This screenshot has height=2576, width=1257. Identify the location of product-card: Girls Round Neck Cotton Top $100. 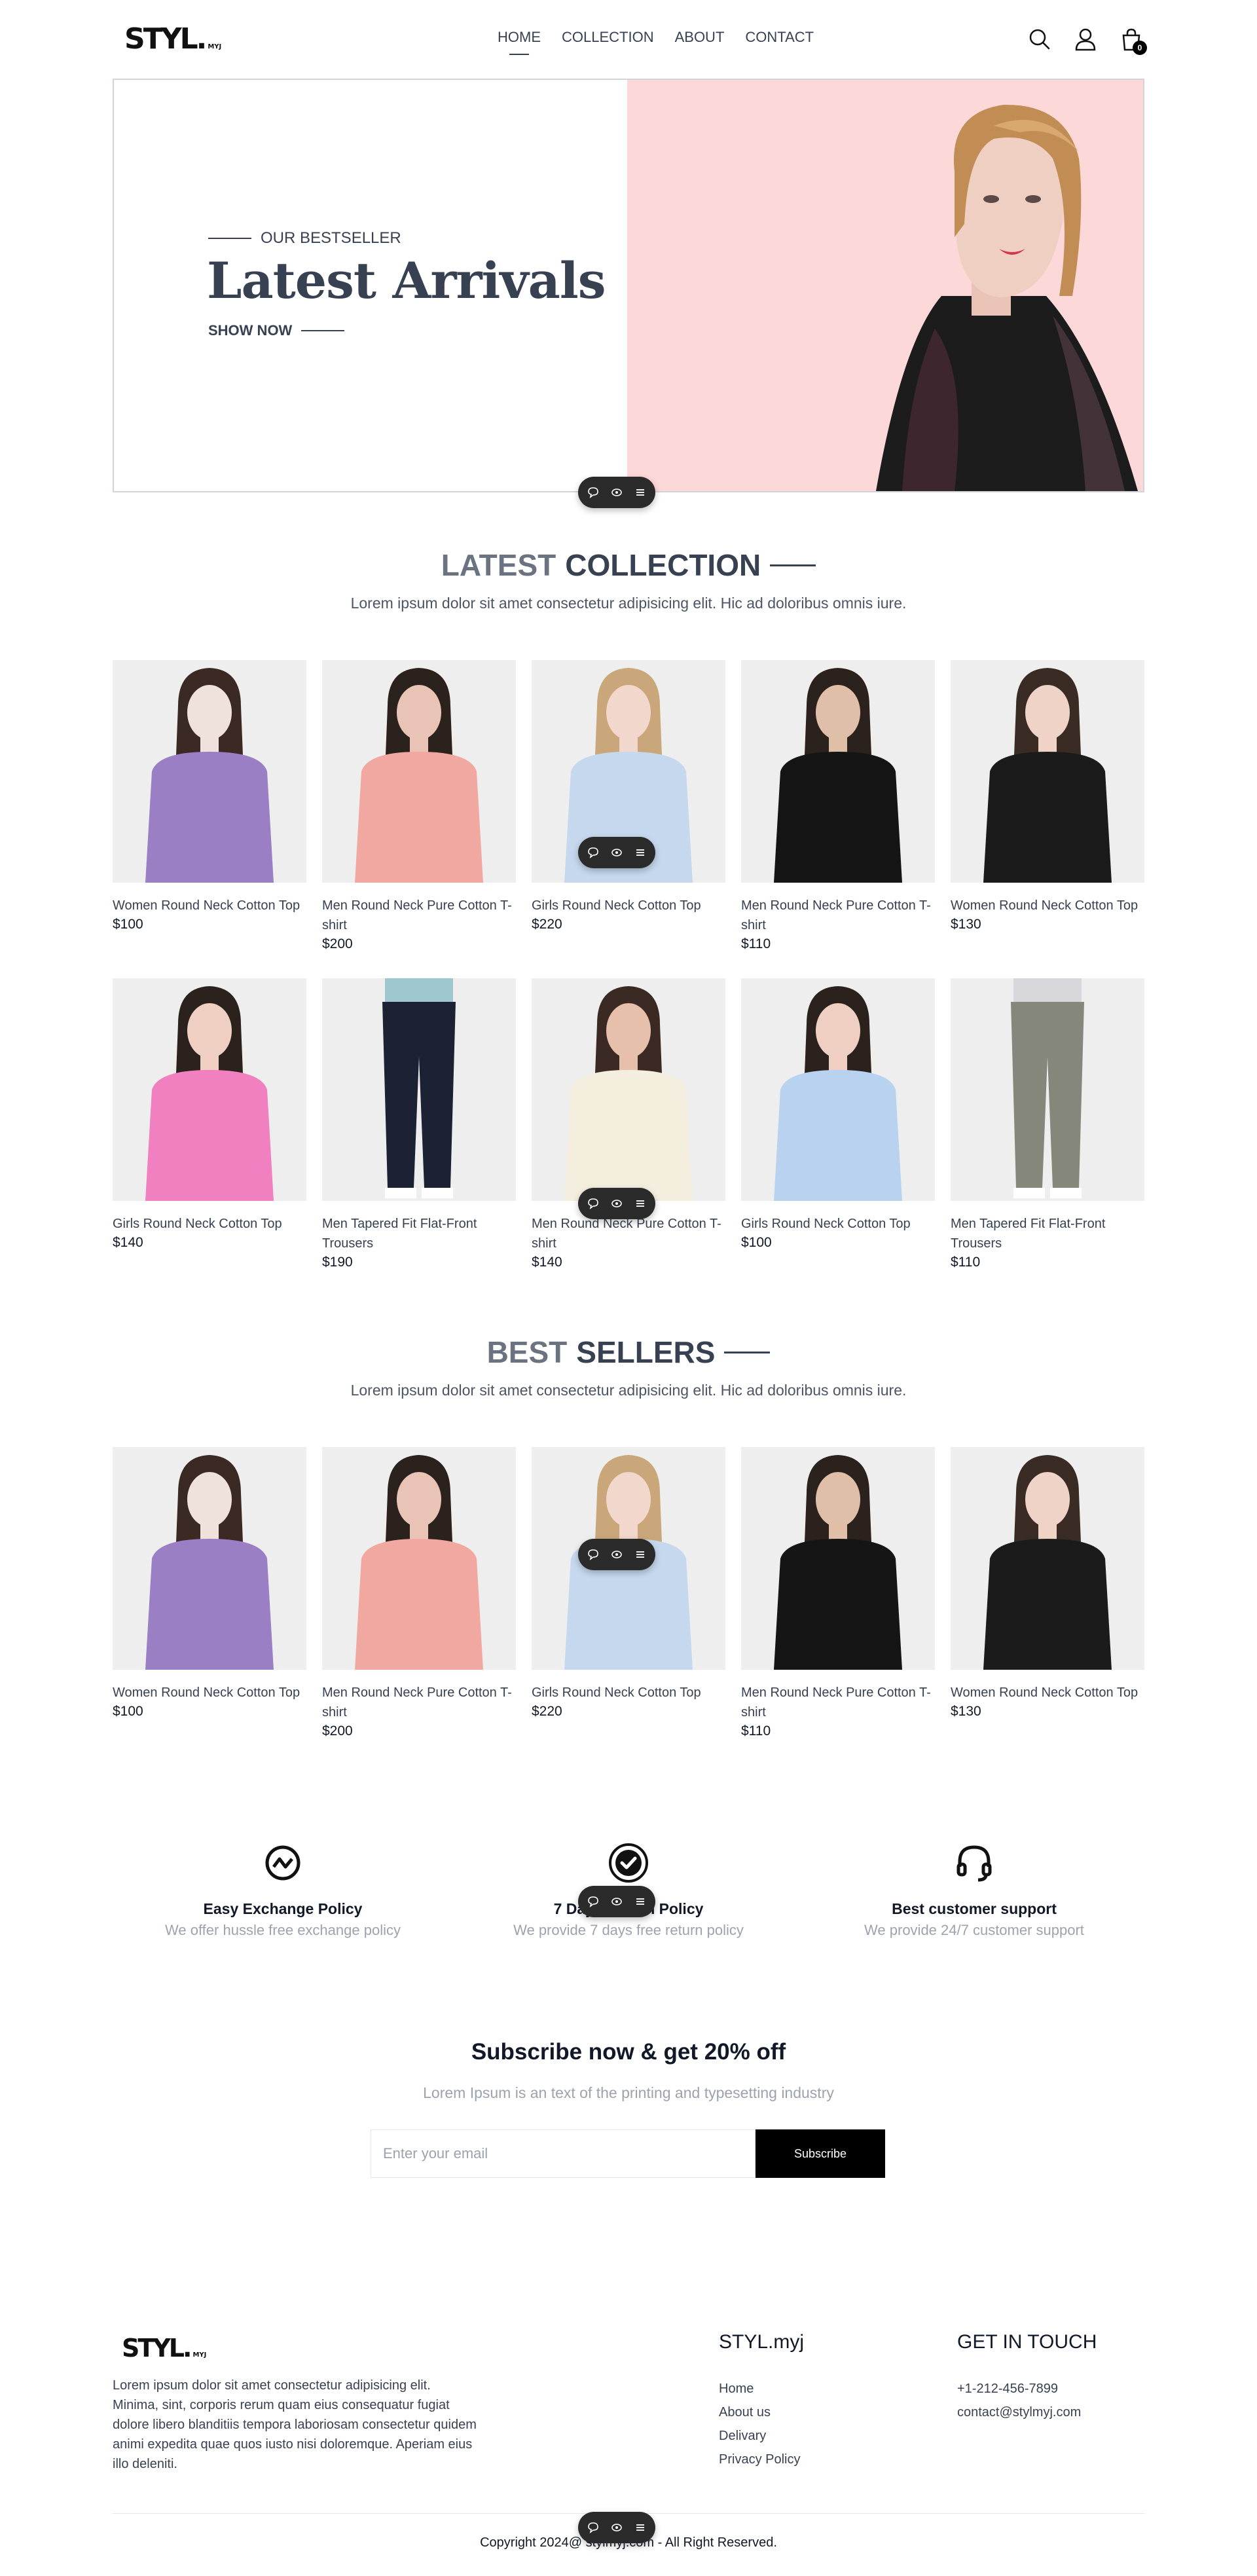
(838, 1124).